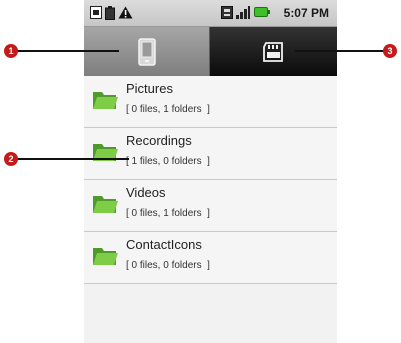 The image size is (401, 343). Describe the element at coordinates (96, 12) in the screenshot. I see `sim-card-icon` at that location.